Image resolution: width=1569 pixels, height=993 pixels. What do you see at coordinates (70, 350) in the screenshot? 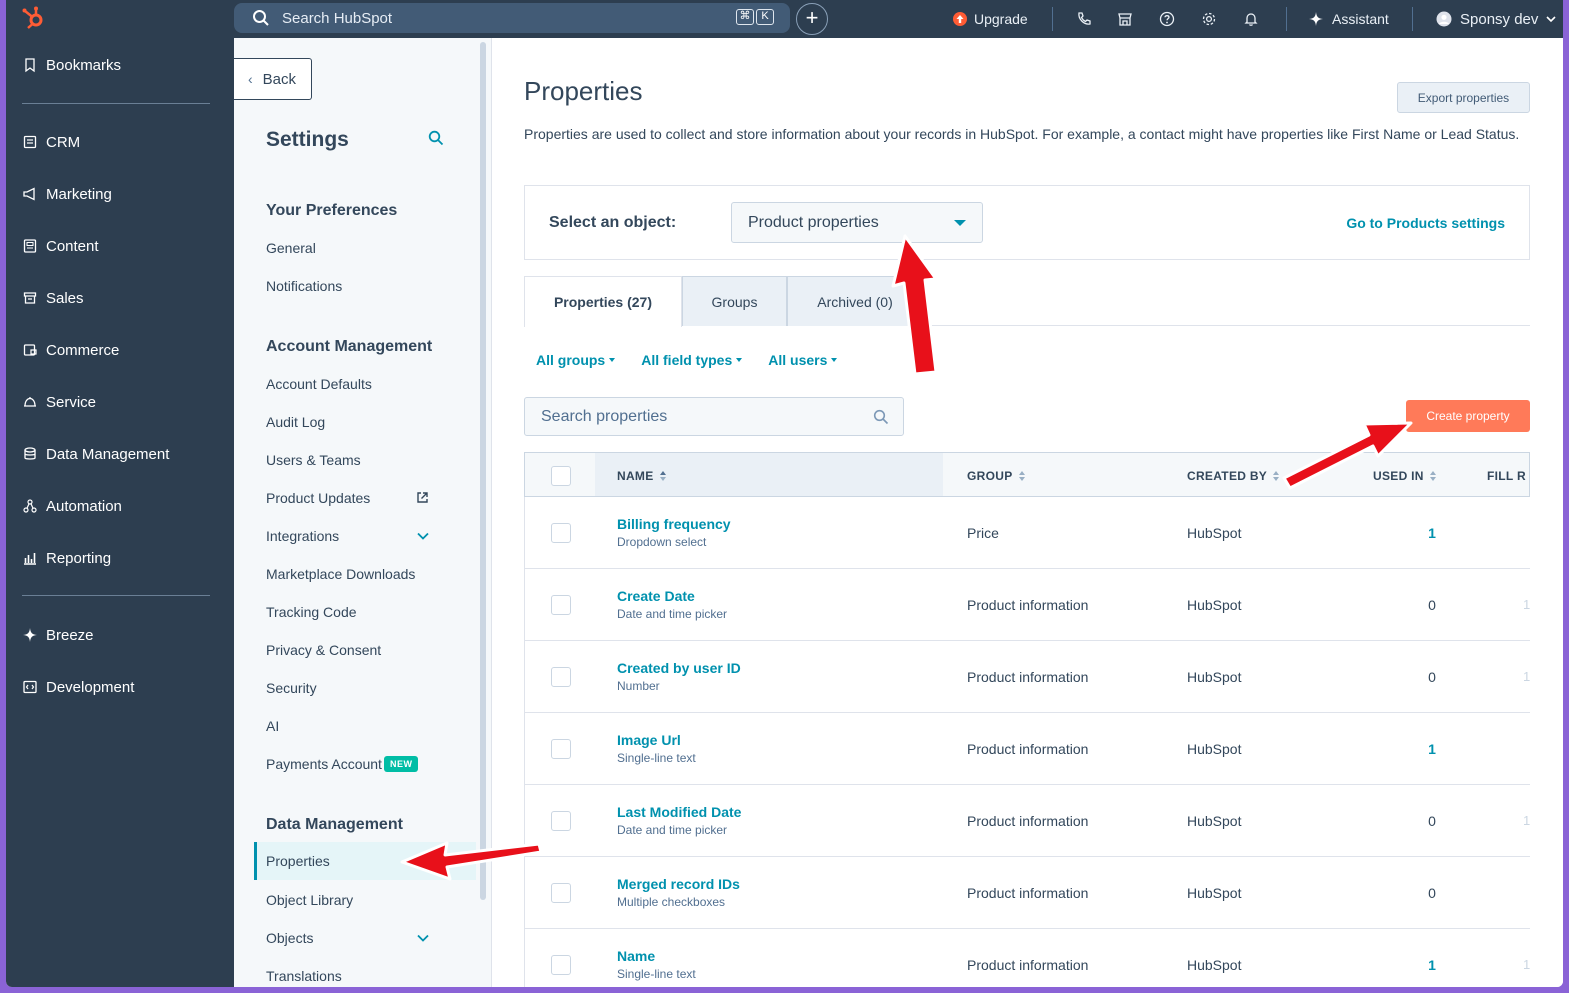
I see `nav-item-commerce: Commerce` at bounding box center [70, 350].